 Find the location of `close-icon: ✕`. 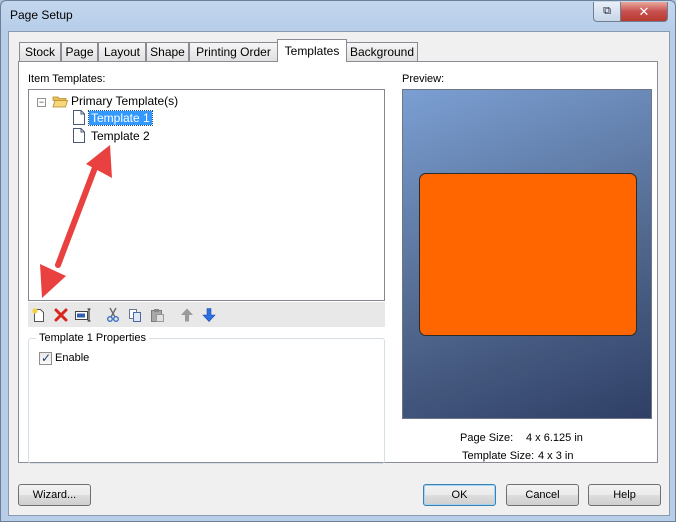

close-icon: ✕ is located at coordinates (644, 11).